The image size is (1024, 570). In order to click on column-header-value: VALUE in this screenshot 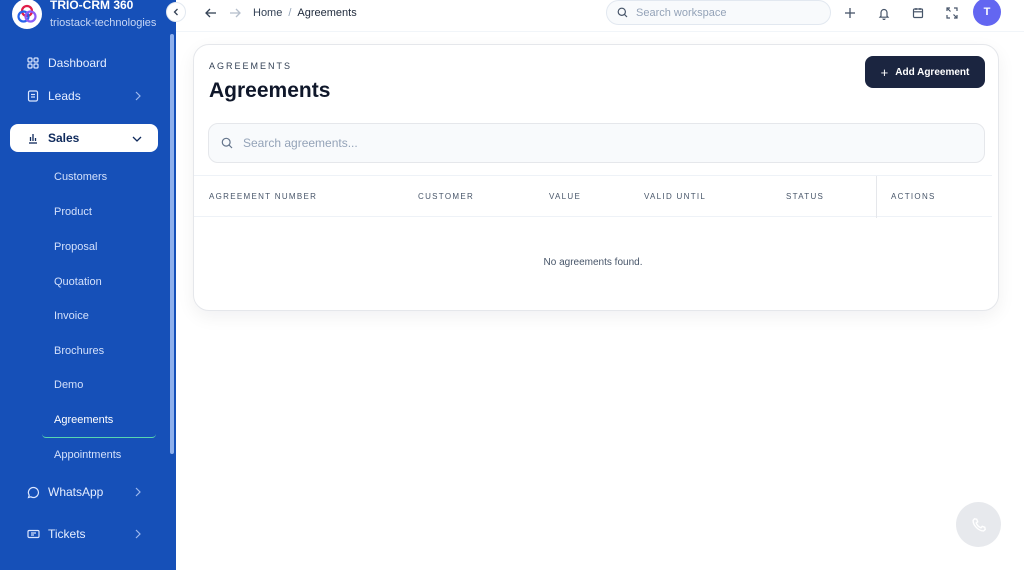, I will do `click(565, 196)`.